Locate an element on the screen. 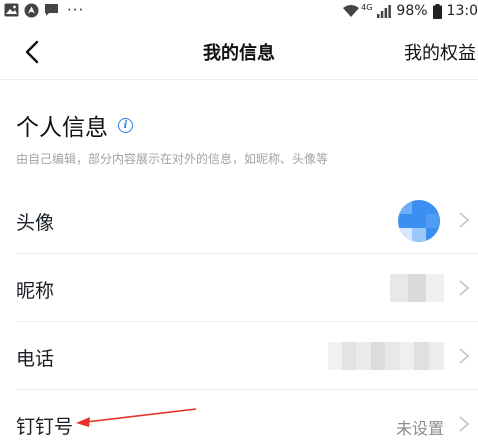 Image resolution: width=478 pixels, height=446 pixels. avatar-row: 头像 is located at coordinates (247, 220).